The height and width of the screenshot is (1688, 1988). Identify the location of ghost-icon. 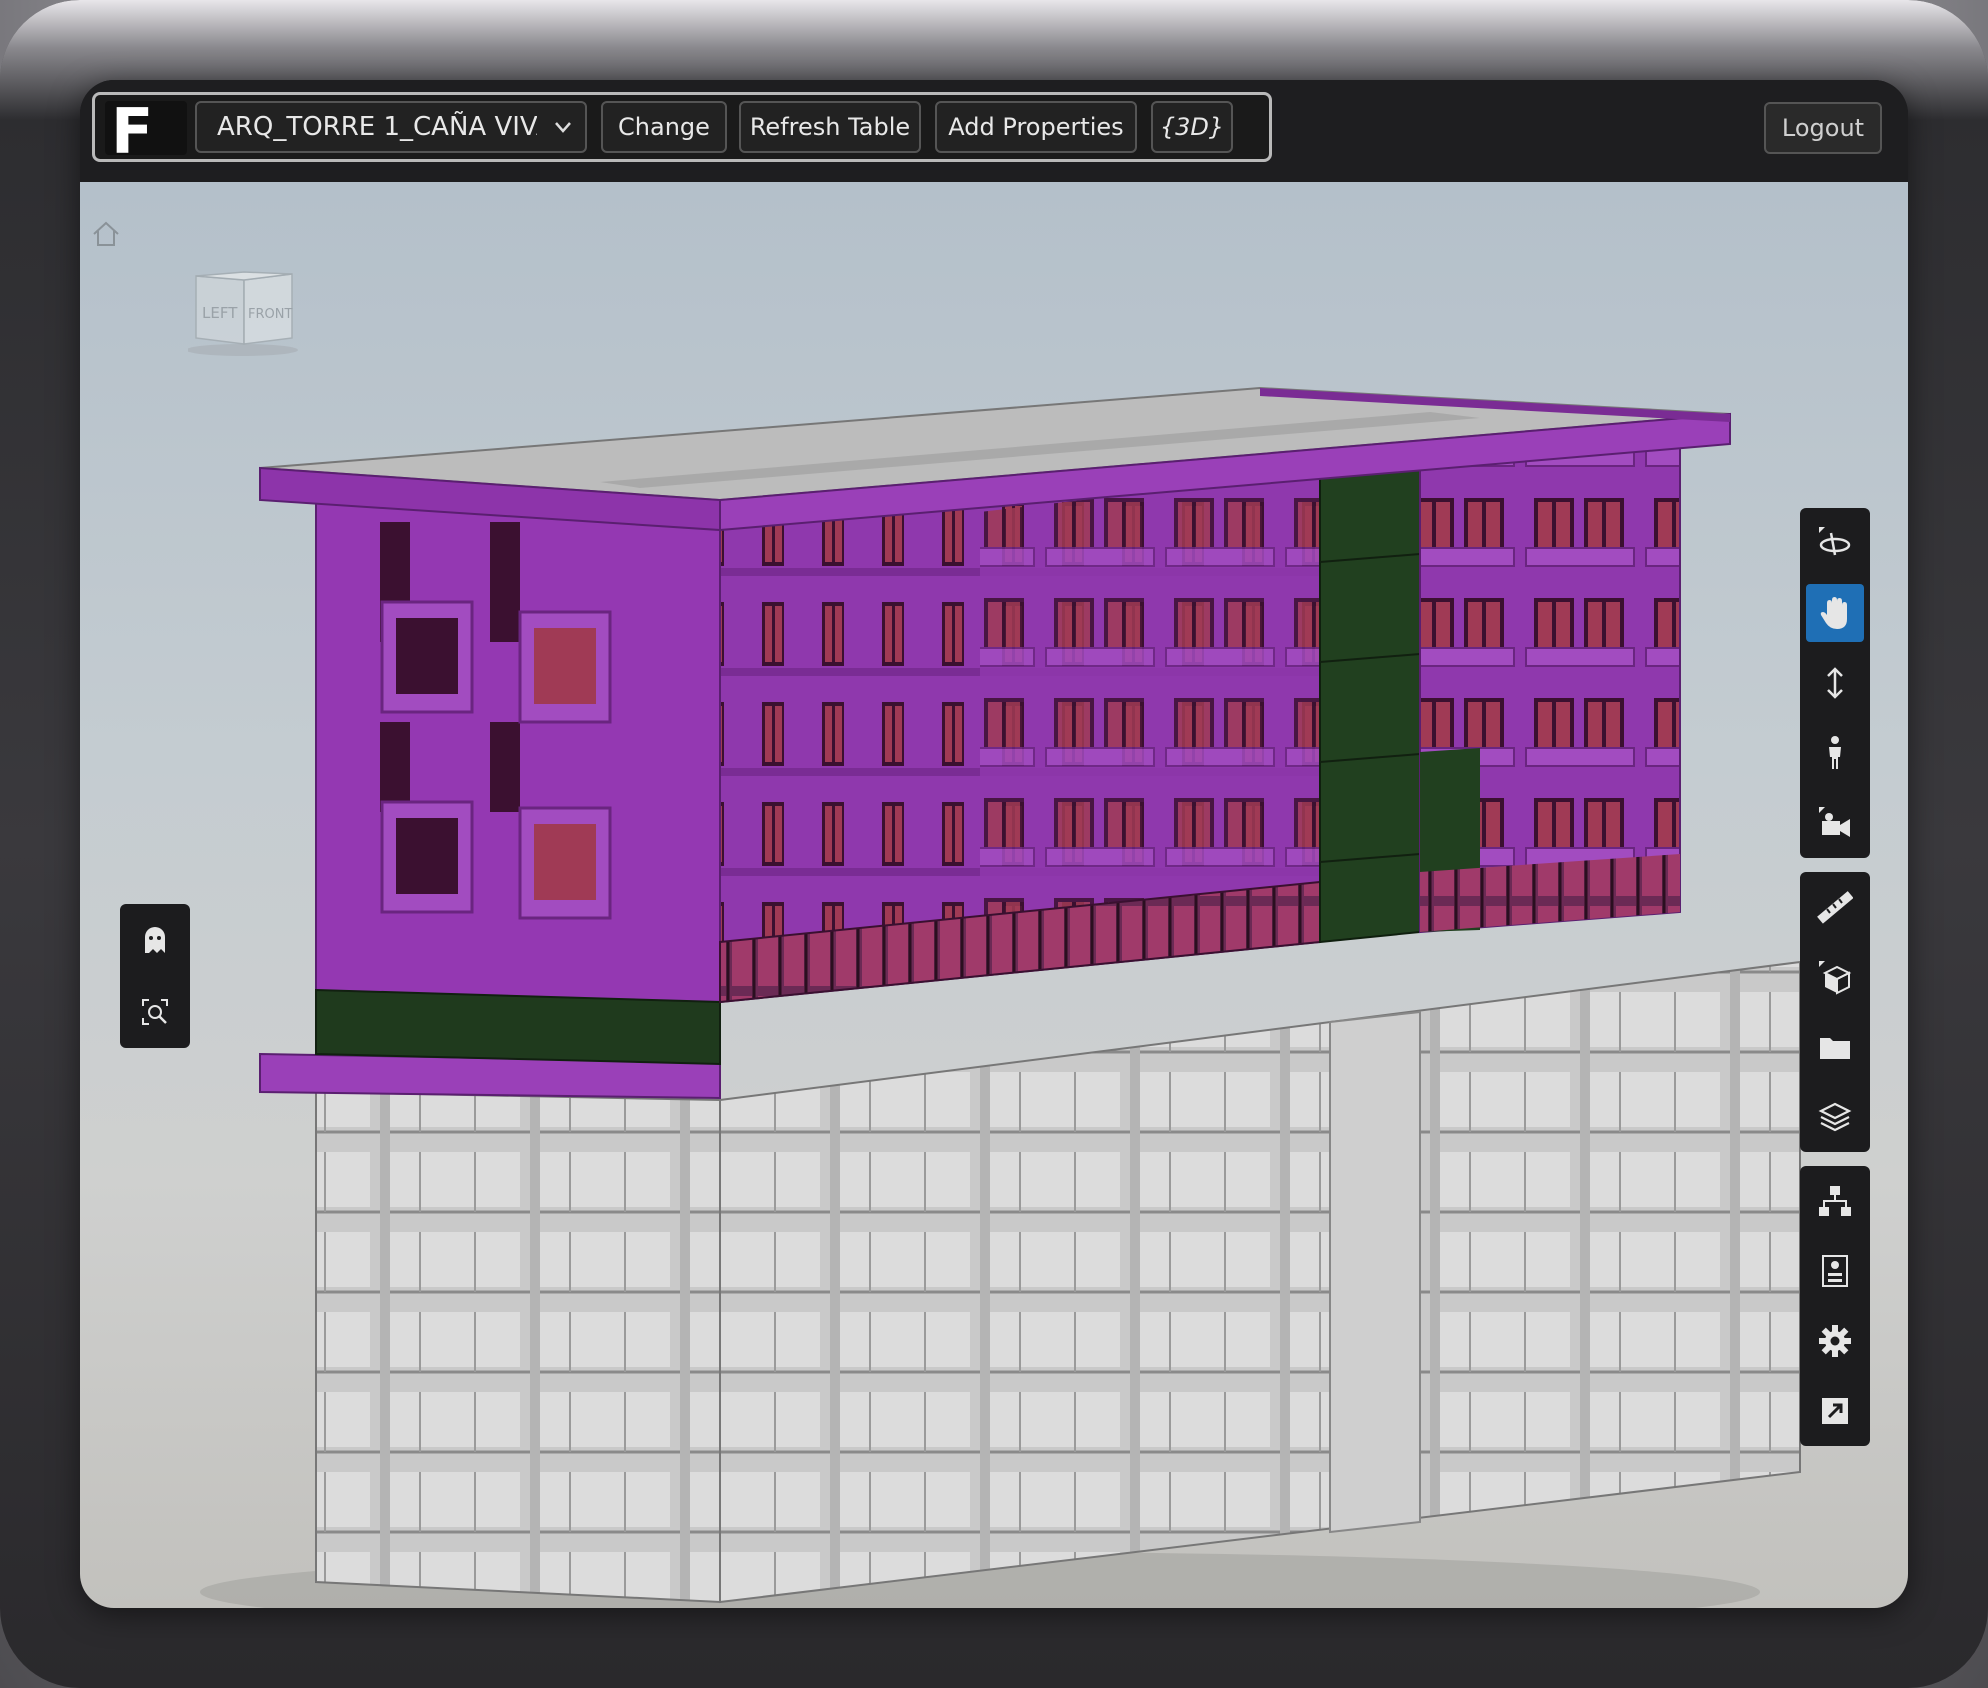
(155, 940).